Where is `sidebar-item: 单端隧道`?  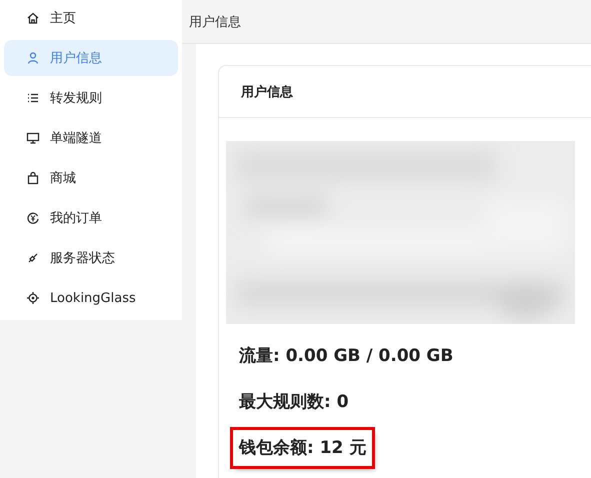
sidebar-item: 单端隧道 is located at coordinates (91, 138).